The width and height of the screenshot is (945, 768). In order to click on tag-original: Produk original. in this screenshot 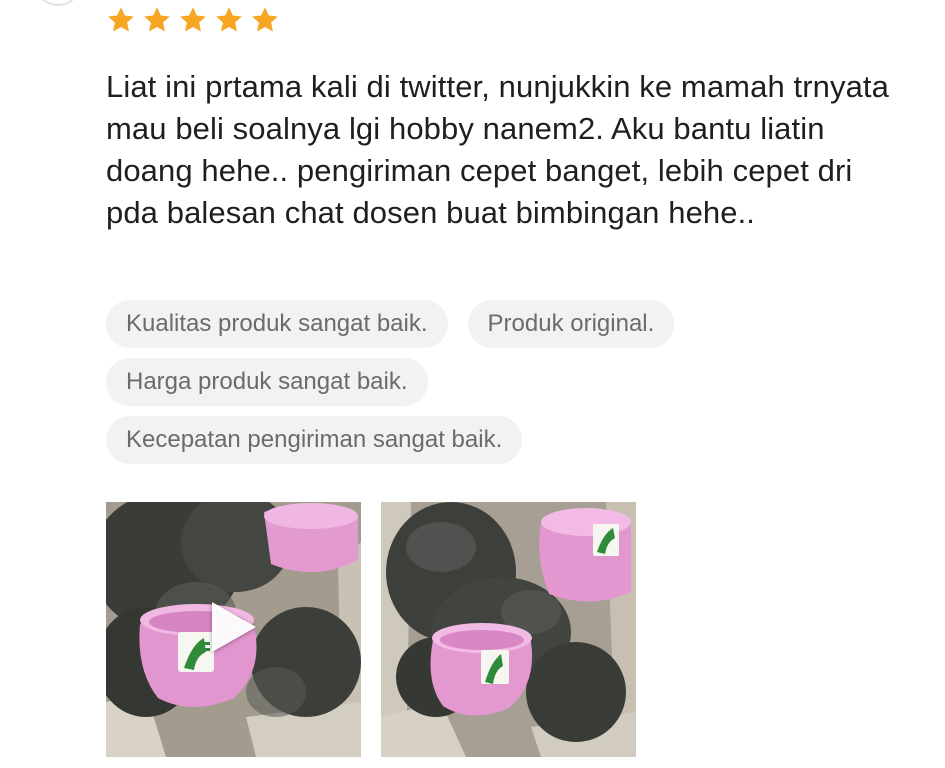, I will do `click(571, 324)`.